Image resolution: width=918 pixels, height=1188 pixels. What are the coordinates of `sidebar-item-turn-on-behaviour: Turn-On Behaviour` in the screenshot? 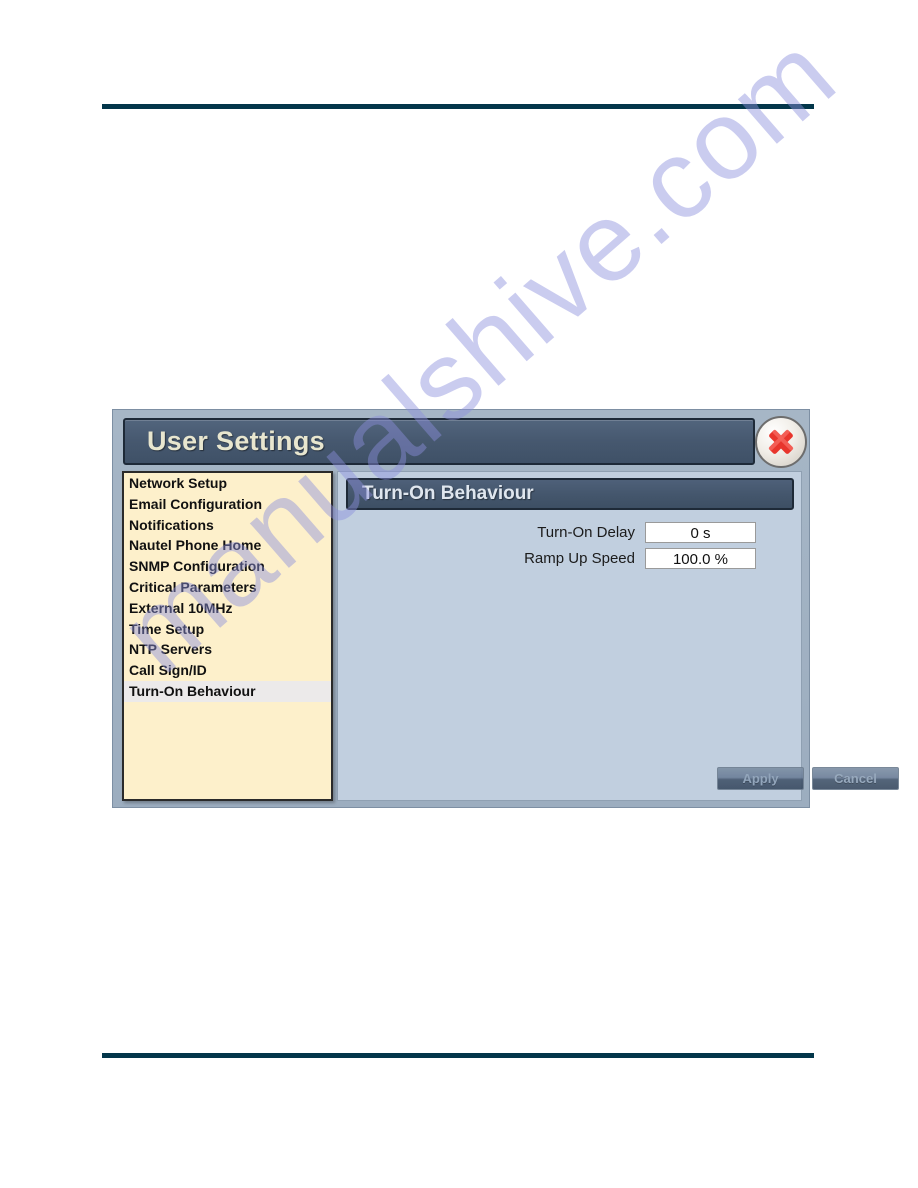 It's located at (227, 691).